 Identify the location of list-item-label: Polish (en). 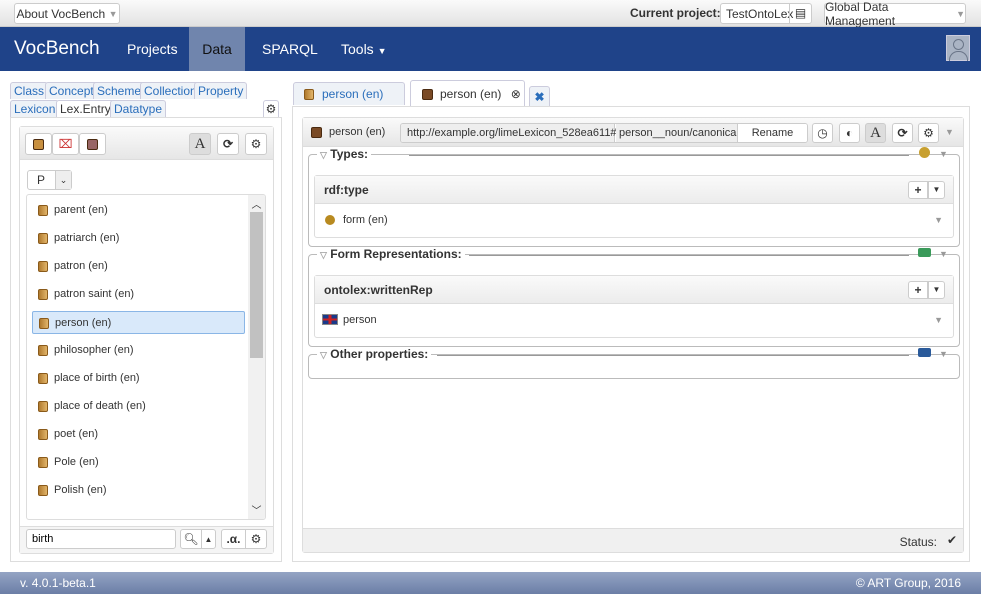
(80, 490).